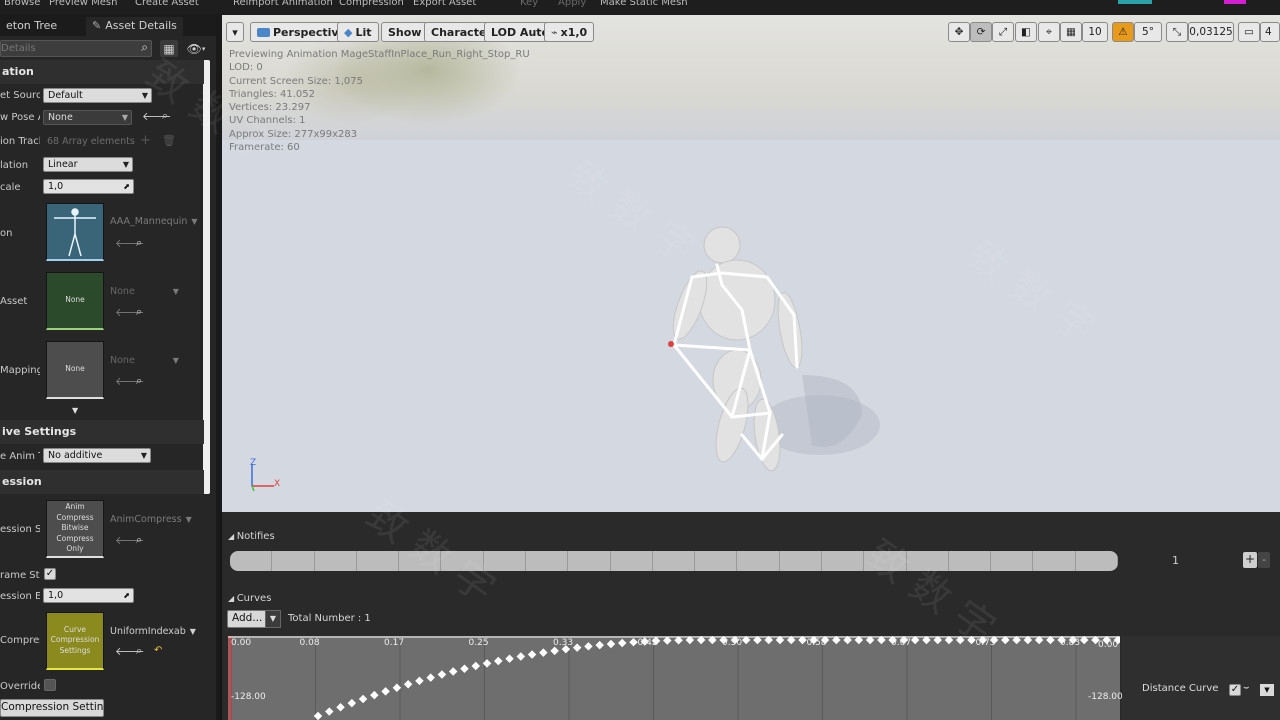 The image size is (1280, 720). I want to click on override-checkbox, so click(50, 685).